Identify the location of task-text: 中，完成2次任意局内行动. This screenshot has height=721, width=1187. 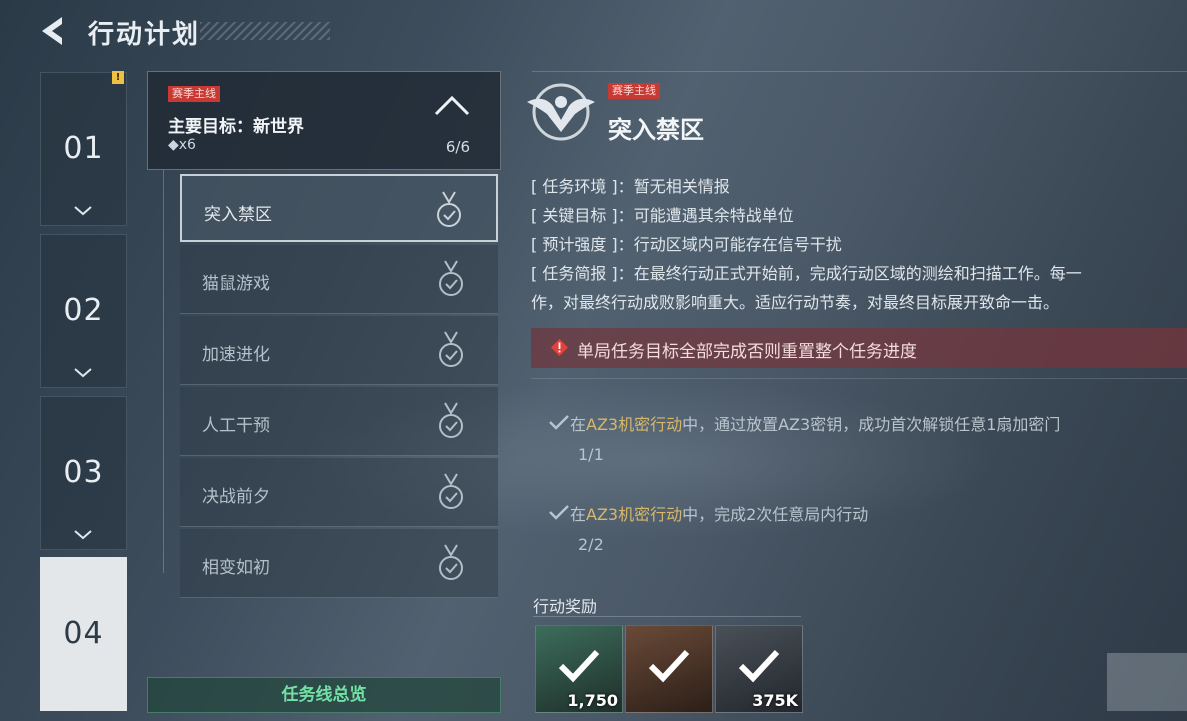
(775, 514).